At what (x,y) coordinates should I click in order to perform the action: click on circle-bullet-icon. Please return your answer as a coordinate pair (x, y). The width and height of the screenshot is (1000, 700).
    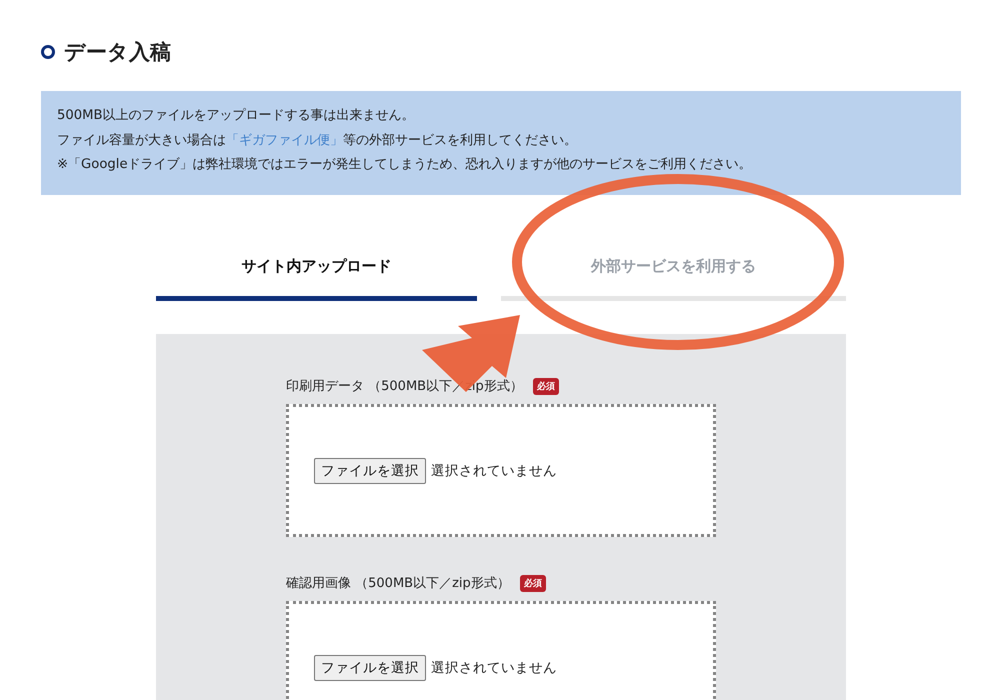
    Looking at the image, I should click on (48, 52).